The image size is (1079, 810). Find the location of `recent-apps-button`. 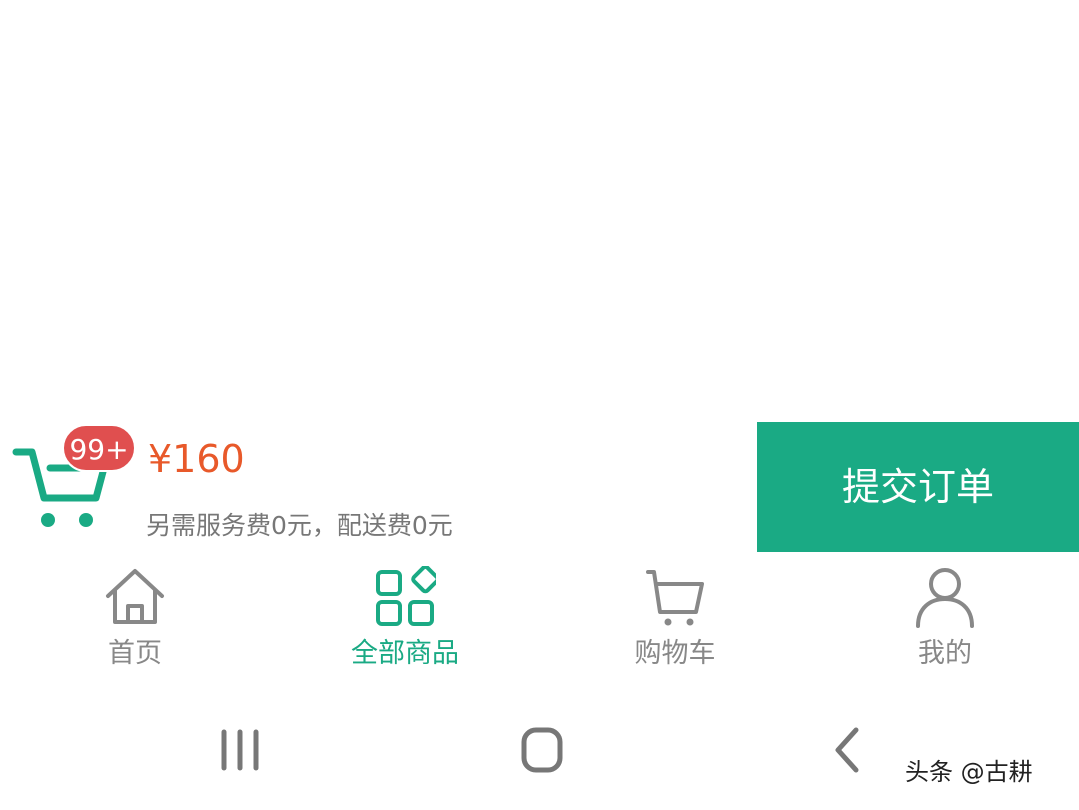

recent-apps-button is located at coordinates (240, 750).